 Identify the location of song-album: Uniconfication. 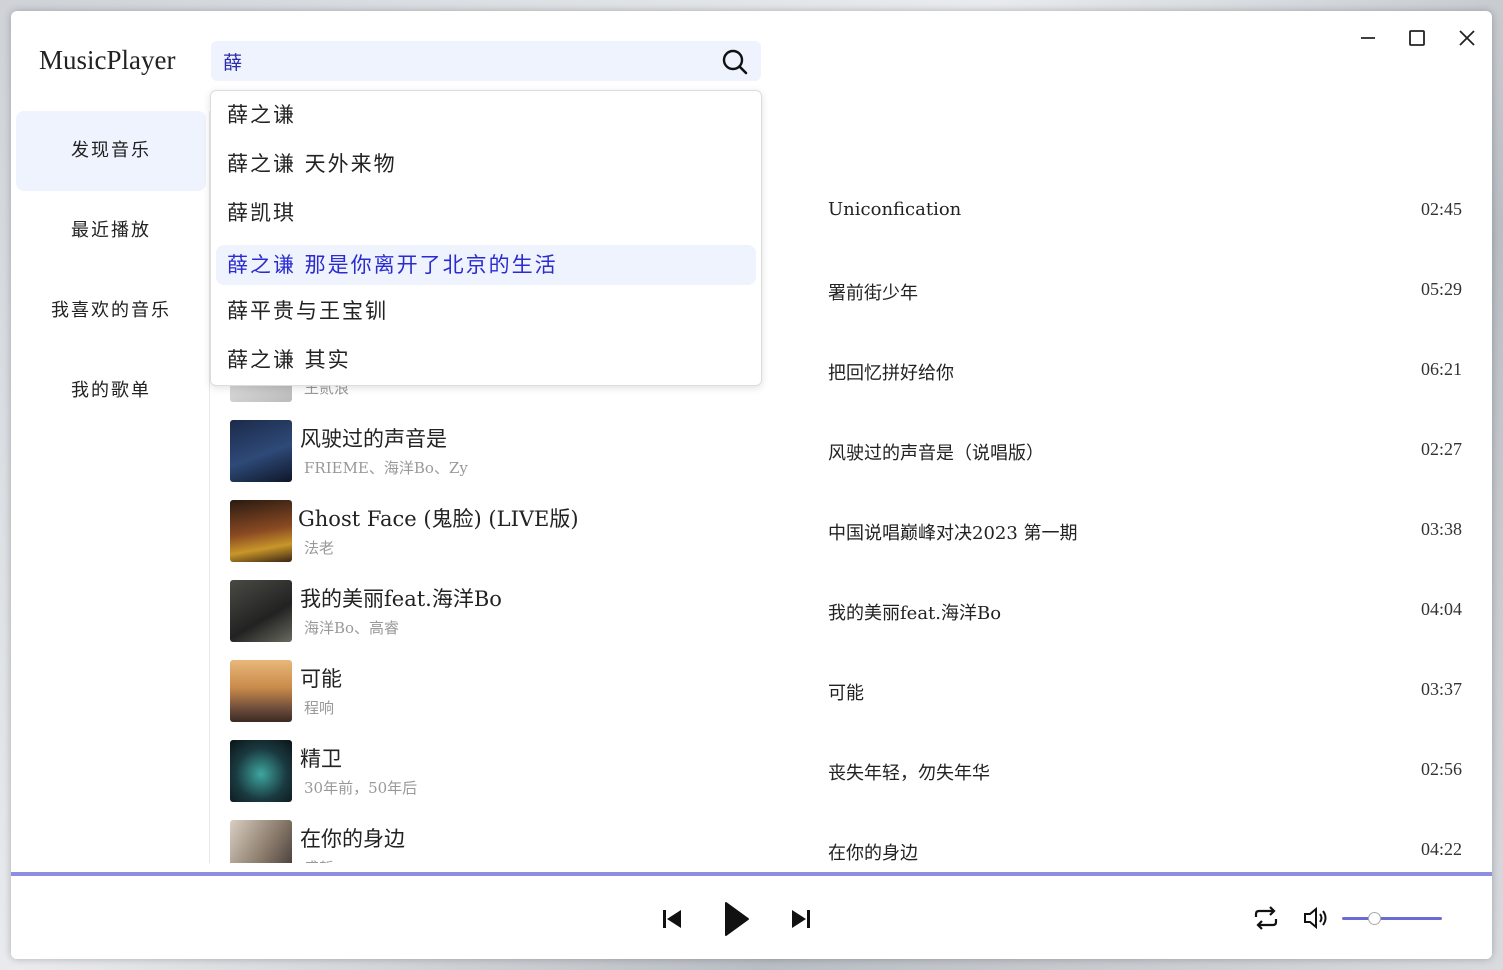
(895, 209).